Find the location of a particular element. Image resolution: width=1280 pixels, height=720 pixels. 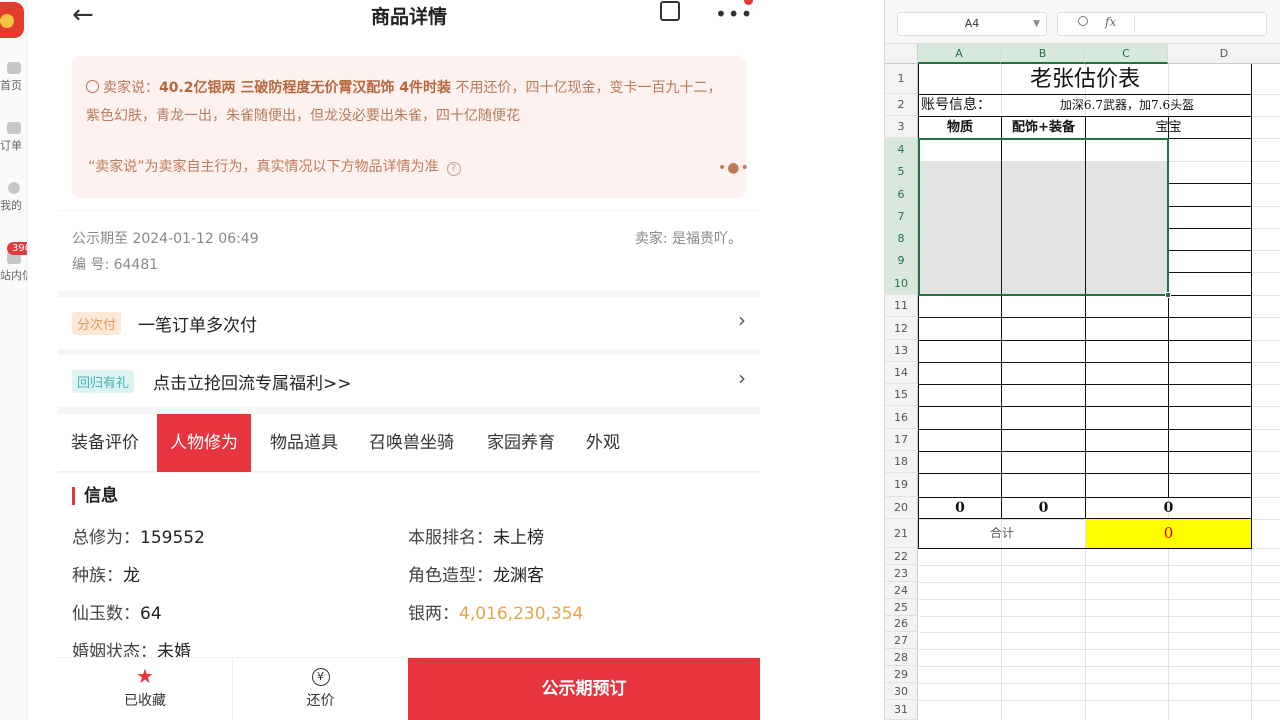

selection-range is located at coordinates (1043, 217).